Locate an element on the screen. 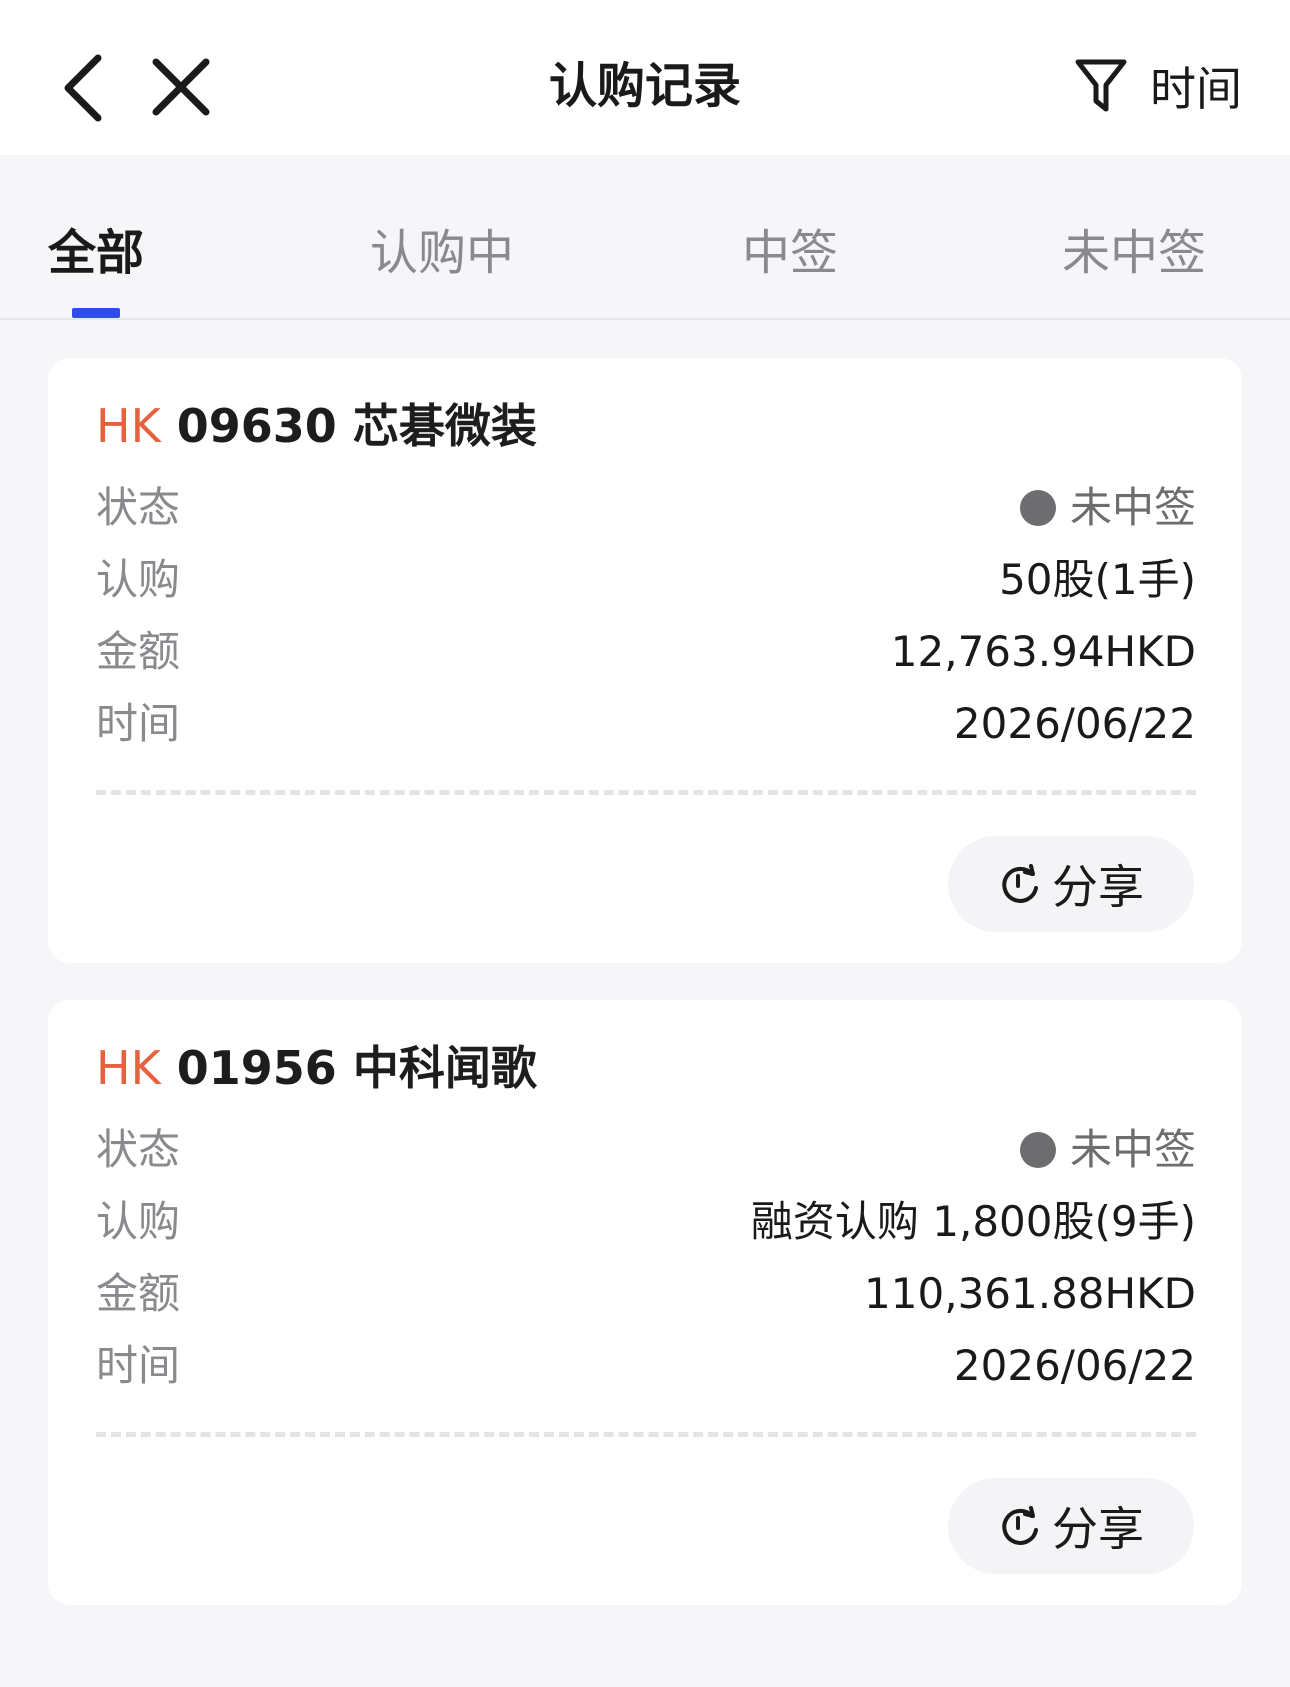 This screenshot has width=1290, height=1687. amount-value: 110,361.88HKD is located at coordinates (1030, 1293).